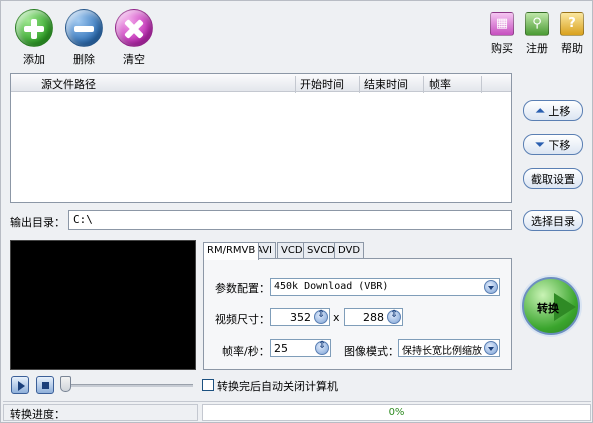 This screenshot has height=423, width=593. Describe the element at coordinates (84, 28) in the screenshot. I see `minus-icon` at that location.